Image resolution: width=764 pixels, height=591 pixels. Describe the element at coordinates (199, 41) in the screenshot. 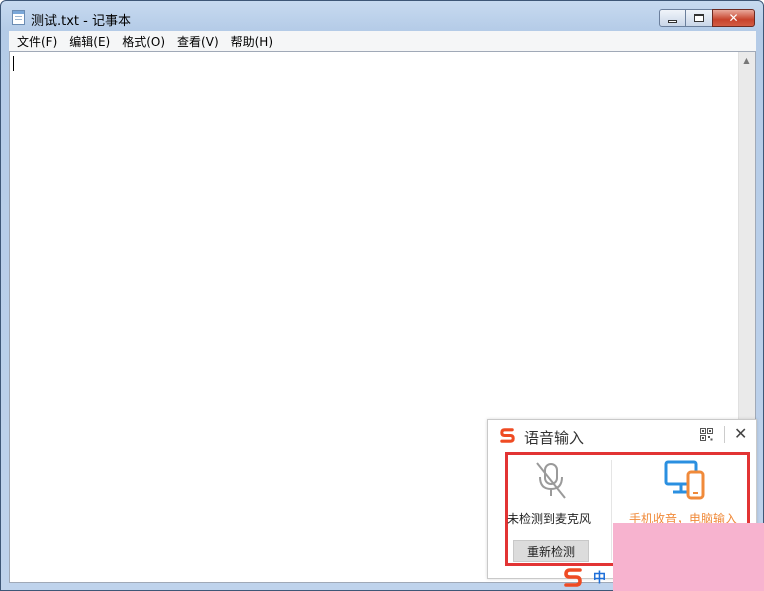

I see `menu-view: 查看(V)` at that location.